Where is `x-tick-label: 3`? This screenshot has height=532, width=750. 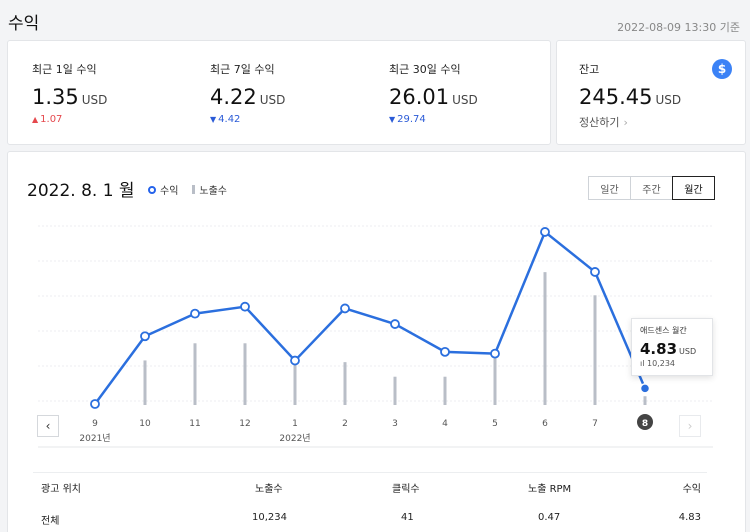 x-tick-label: 3 is located at coordinates (395, 424).